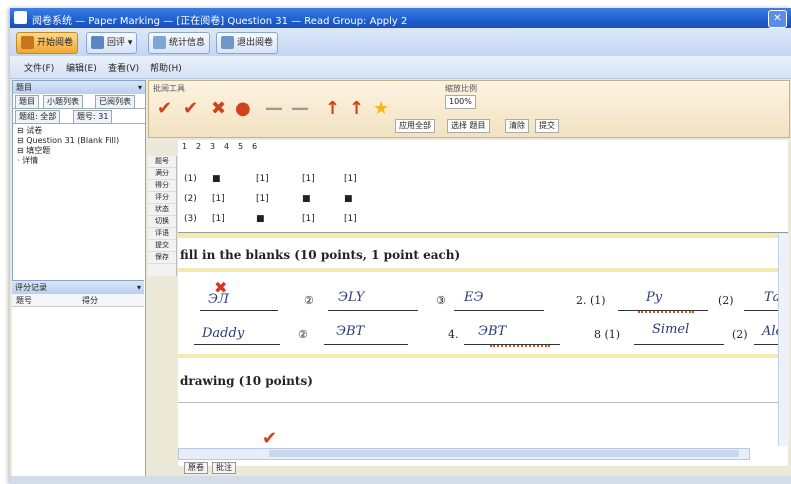 The height and width of the screenshot is (484, 791). Describe the element at coordinates (79, 87) in the screenshot. I see `pane-header: 题目 ▾` at that location.